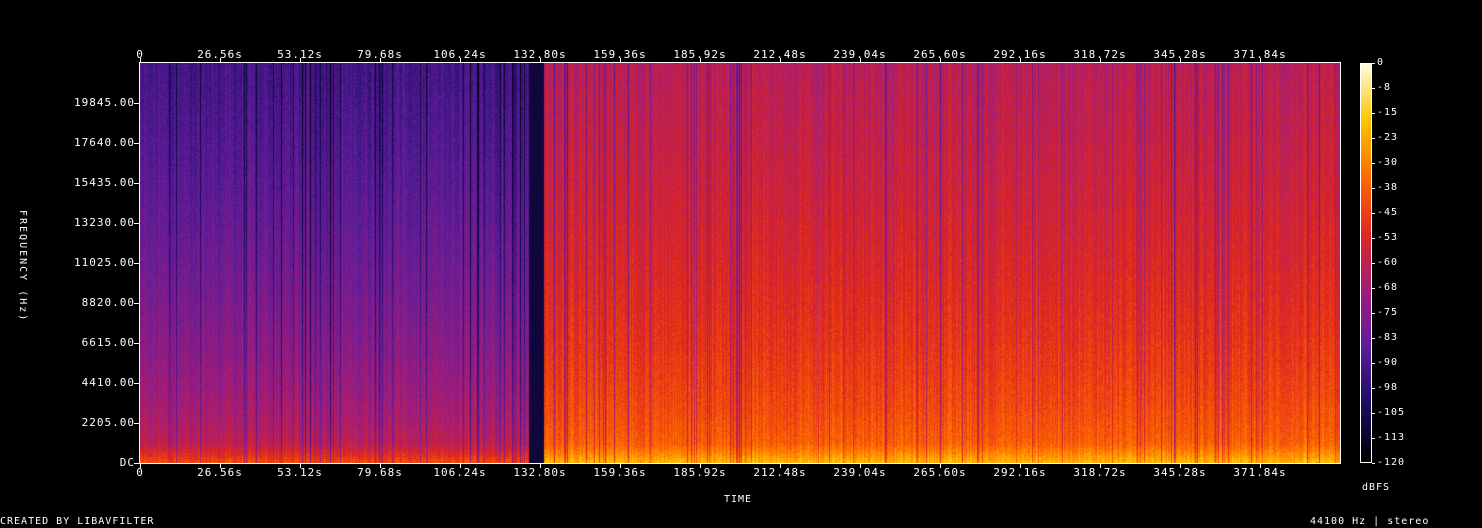 The width and height of the screenshot is (1482, 528). I want to click on colorbar-label: dBFS, so click(1376, 487).